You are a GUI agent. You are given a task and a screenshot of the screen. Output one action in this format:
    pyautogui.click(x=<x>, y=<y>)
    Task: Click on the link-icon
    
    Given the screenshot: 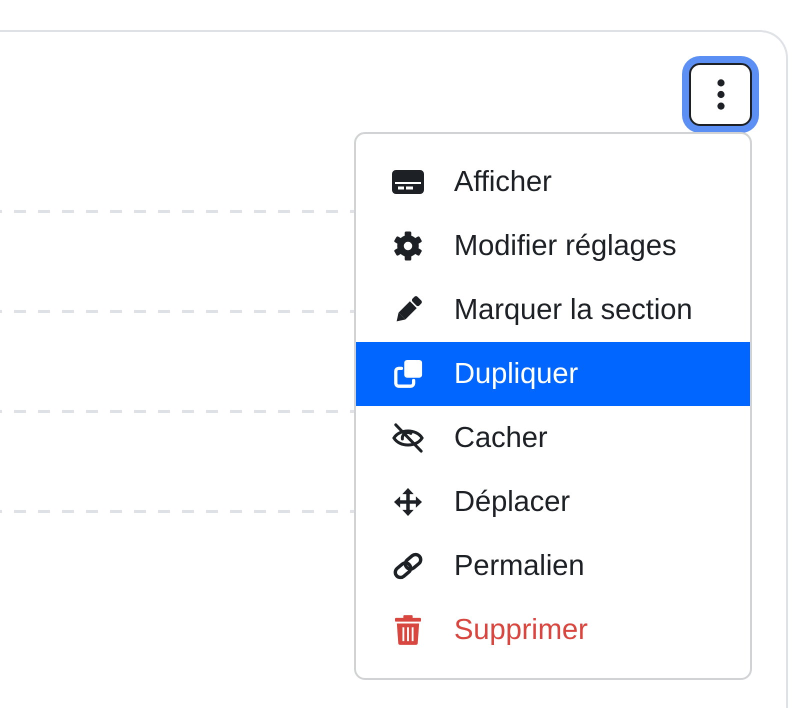 What is the action you would take?
    pyautogui.click(x=408, y=566)
    